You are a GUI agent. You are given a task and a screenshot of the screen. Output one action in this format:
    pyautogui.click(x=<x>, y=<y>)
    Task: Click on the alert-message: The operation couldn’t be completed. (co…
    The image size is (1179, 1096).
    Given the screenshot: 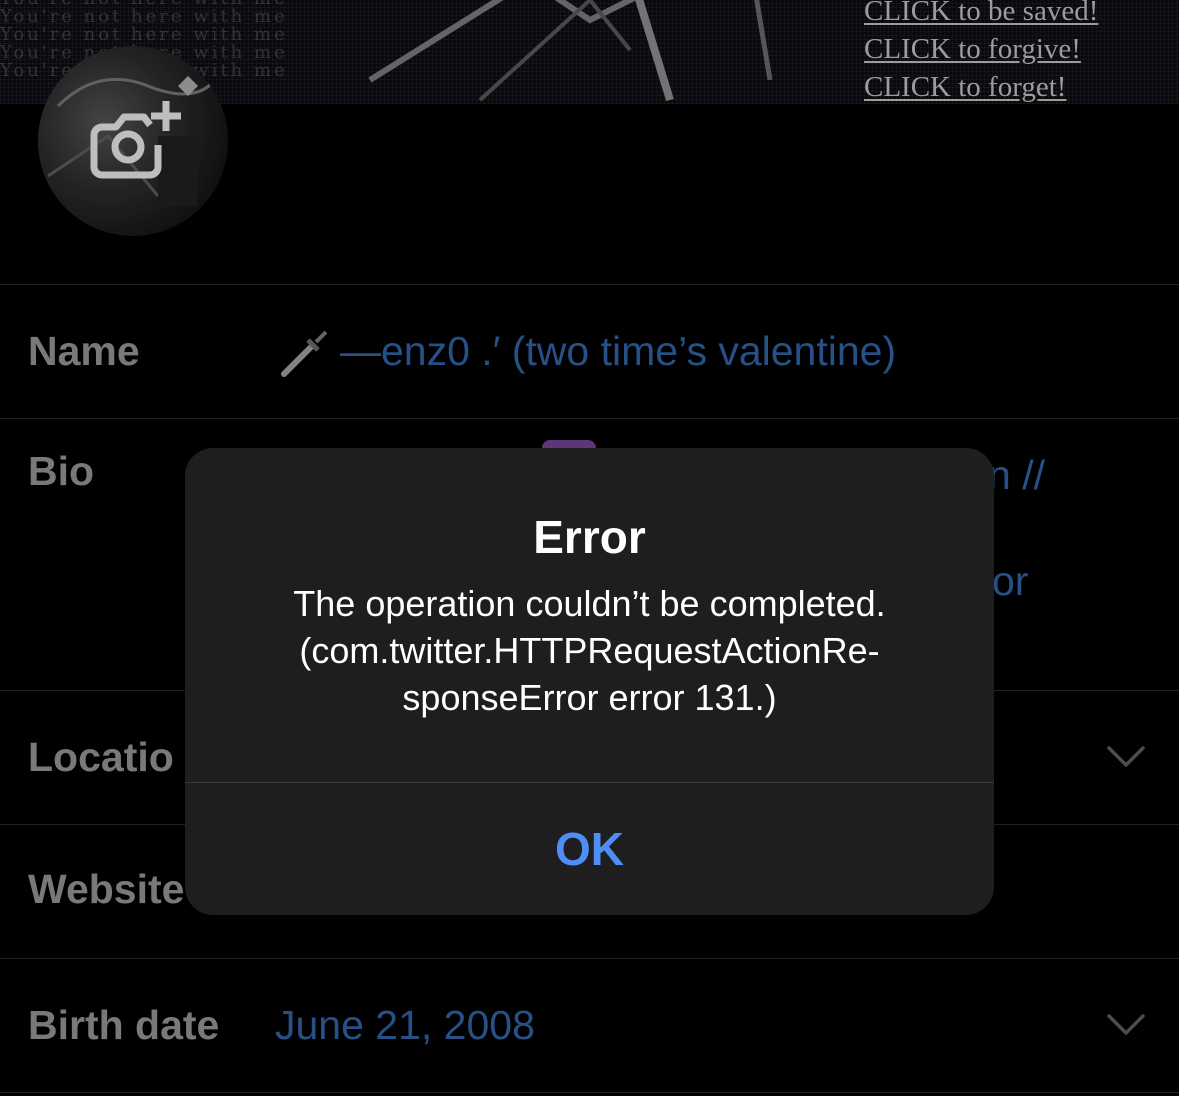 What is the action you would take?
    pyautogui.click(x=589, y=650)
    